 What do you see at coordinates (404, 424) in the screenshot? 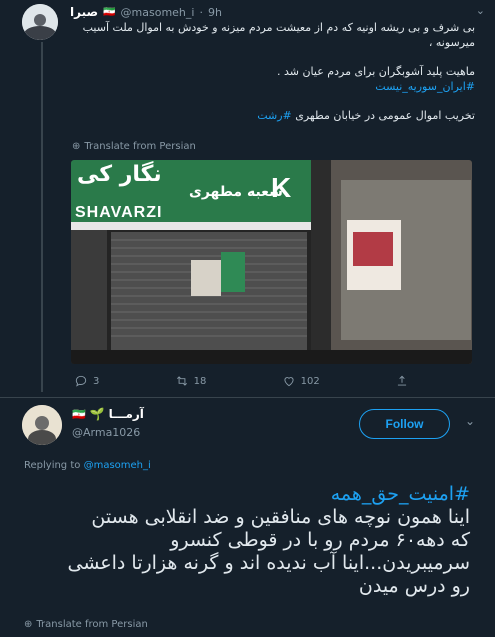
I see `follow-button: Follow` at bounding box center [404, 424].